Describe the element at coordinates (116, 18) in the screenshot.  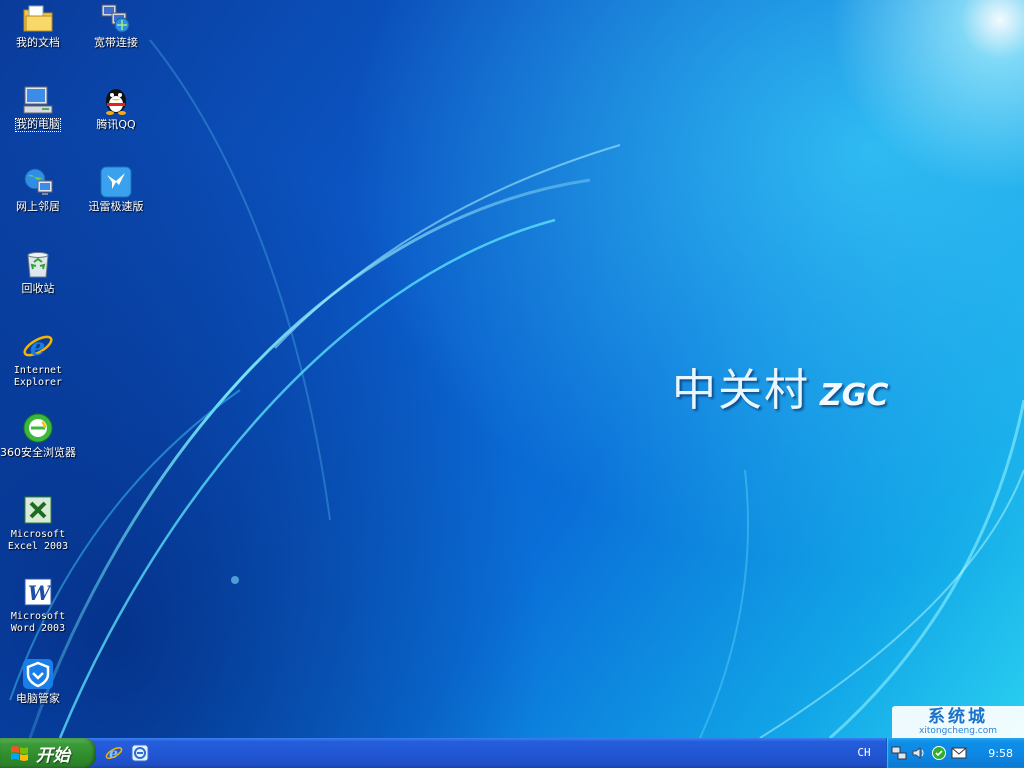
I see `broadband-connection-icon` at that location.